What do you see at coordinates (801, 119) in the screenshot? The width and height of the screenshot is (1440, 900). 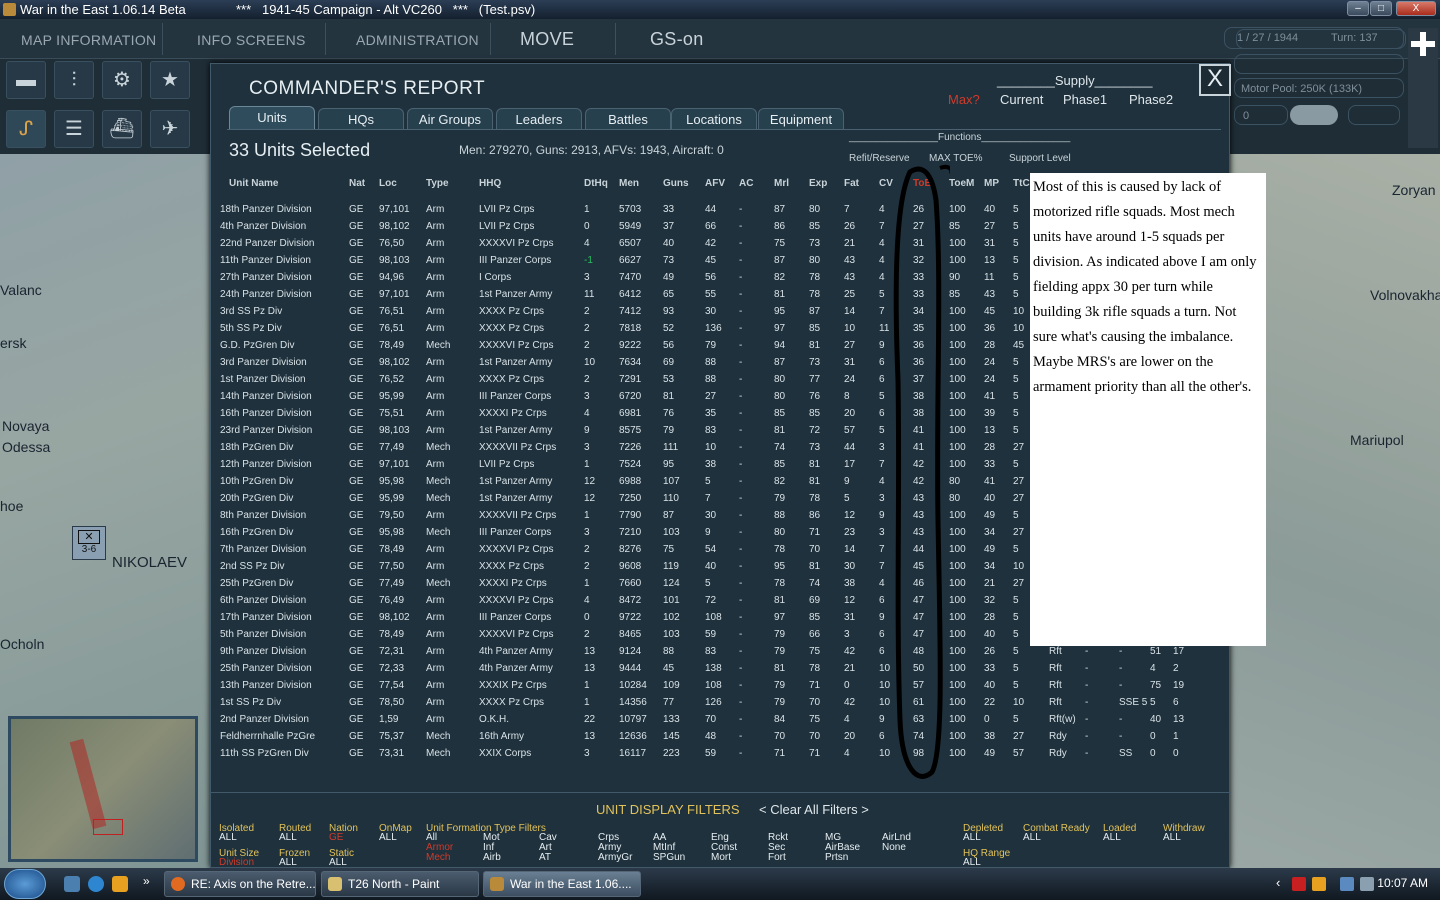 I see `tab-equipment: Equipment` at bounding box center [801, 119].